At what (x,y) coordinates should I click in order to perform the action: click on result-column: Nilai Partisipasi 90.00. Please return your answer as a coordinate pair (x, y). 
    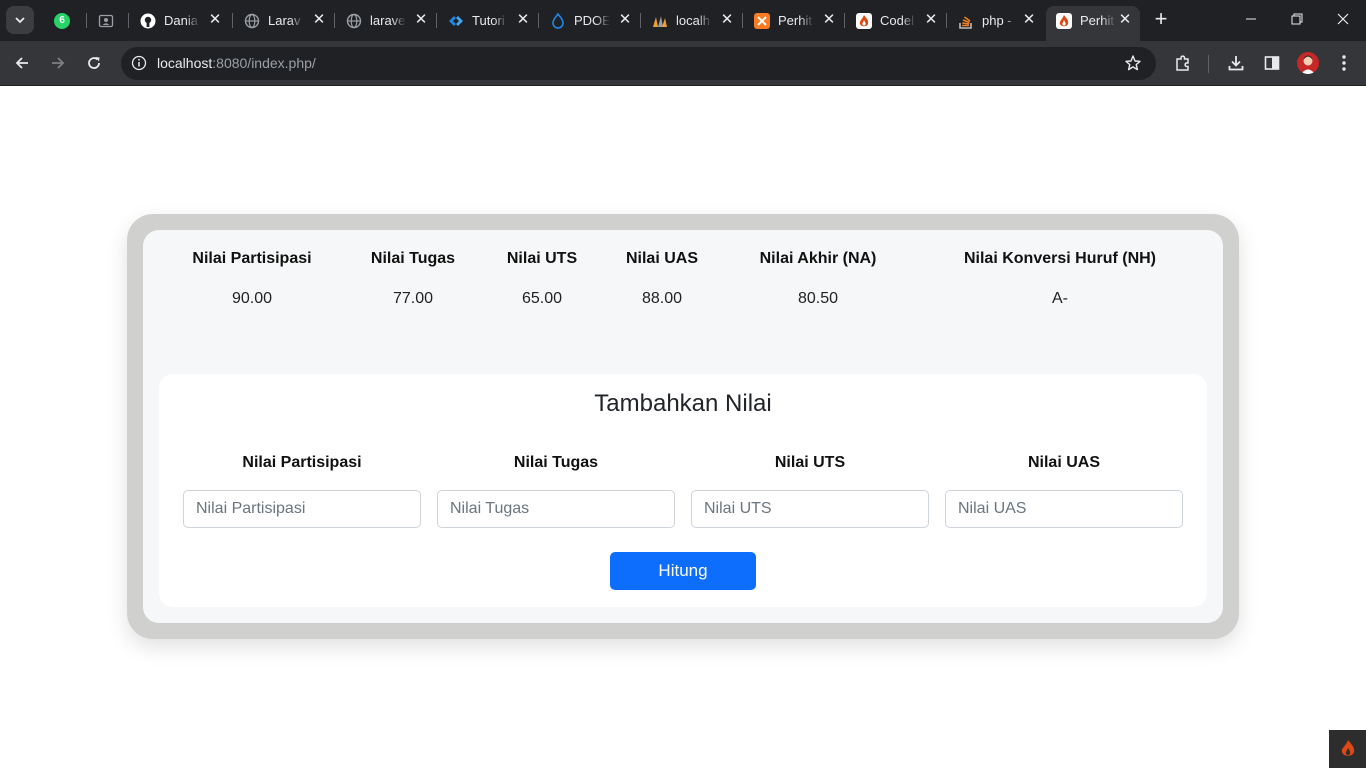
    Looking at the image, I should click on (252, 279).